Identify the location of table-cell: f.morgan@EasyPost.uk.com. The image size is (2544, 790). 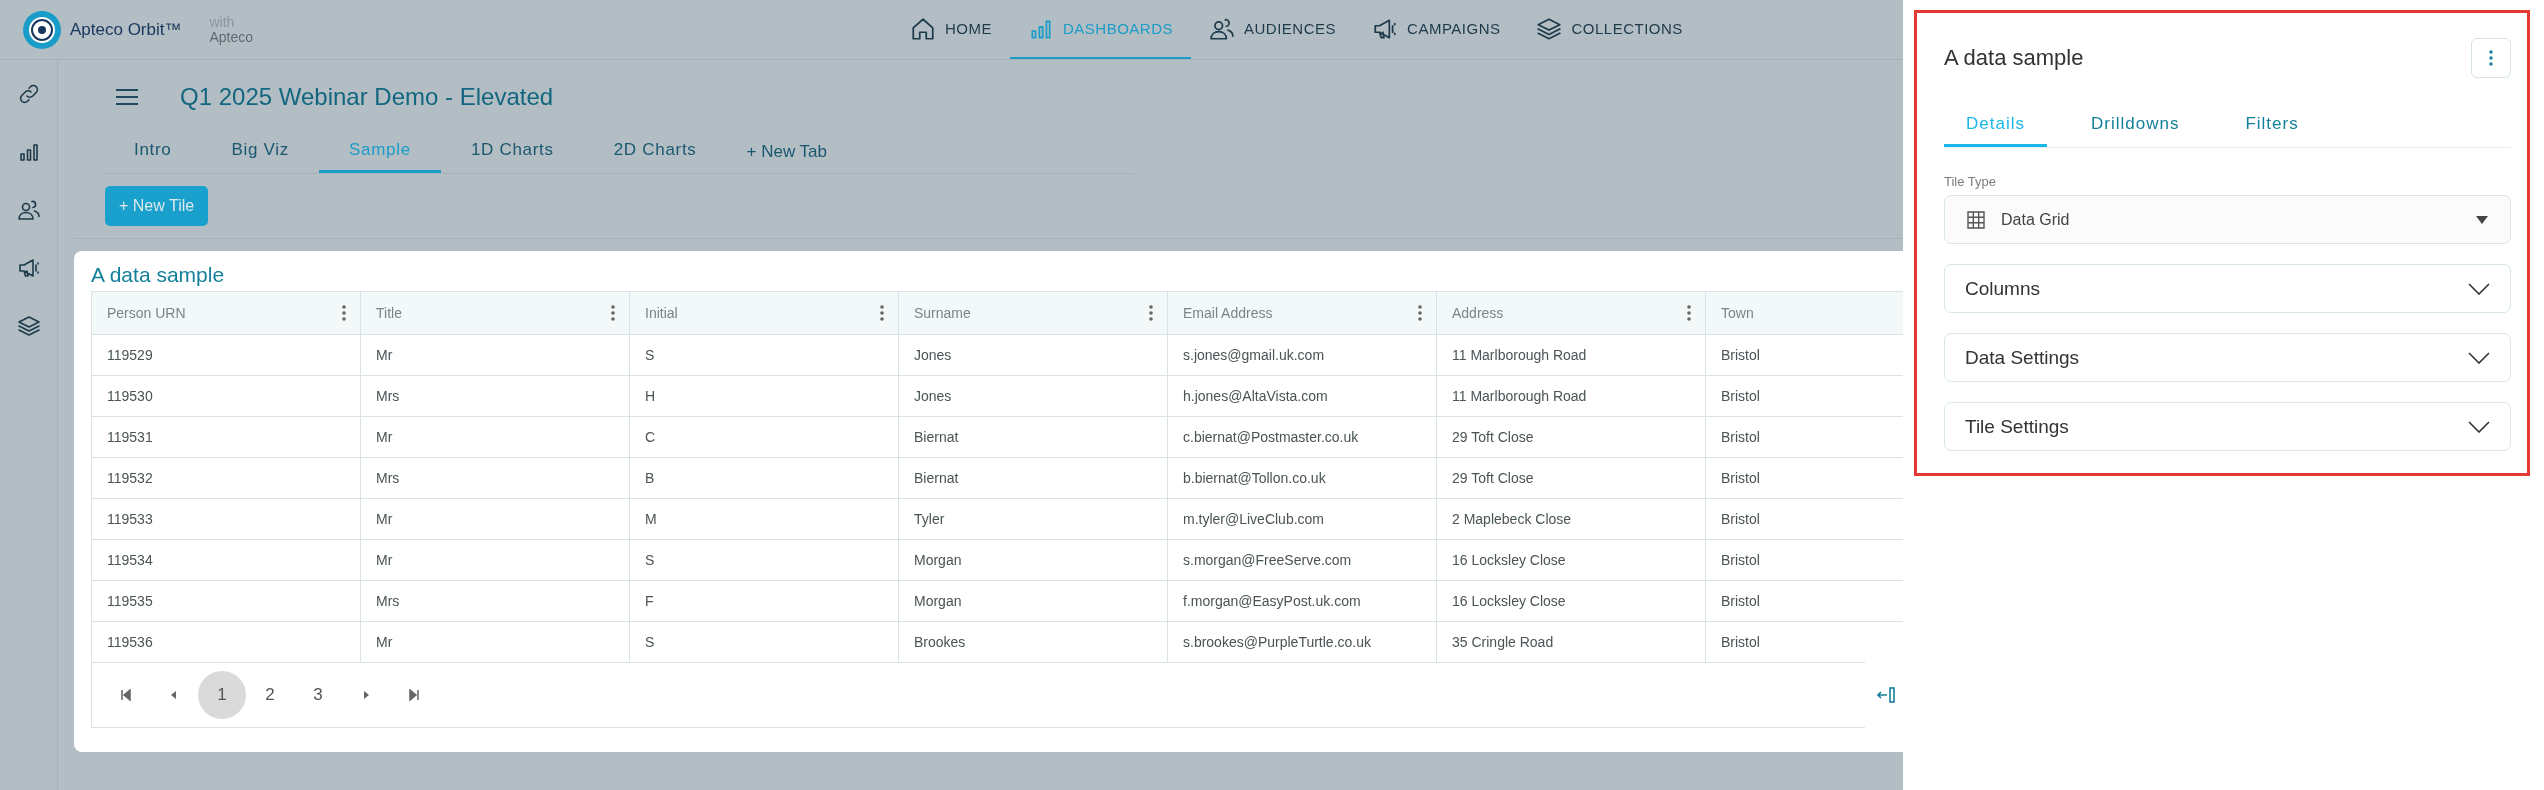
(1302, 601).